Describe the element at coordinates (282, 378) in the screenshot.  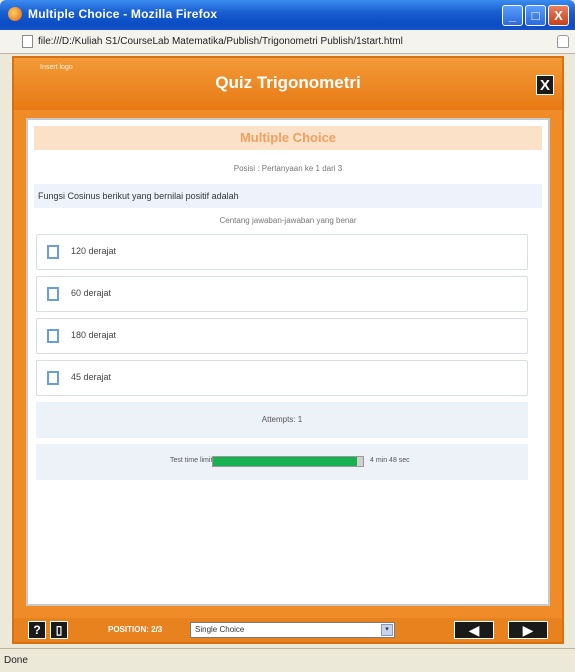
I see `option-4: 45 derajat` at that location.